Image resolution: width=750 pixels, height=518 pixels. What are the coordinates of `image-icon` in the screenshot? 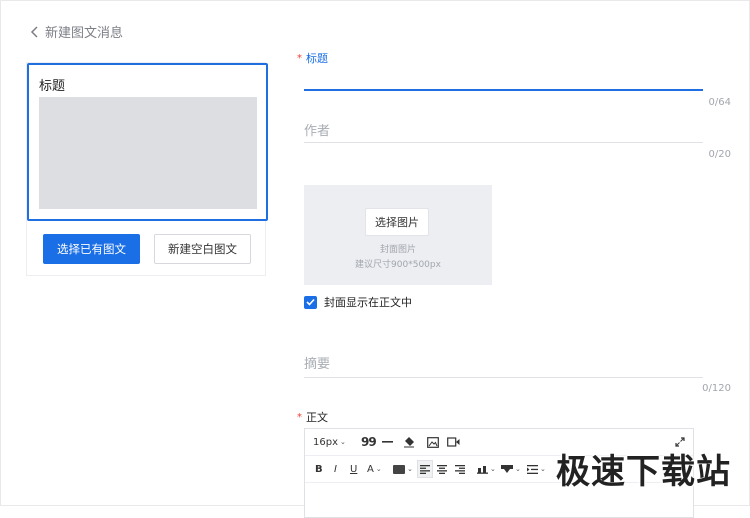 It's located at (433, 442).